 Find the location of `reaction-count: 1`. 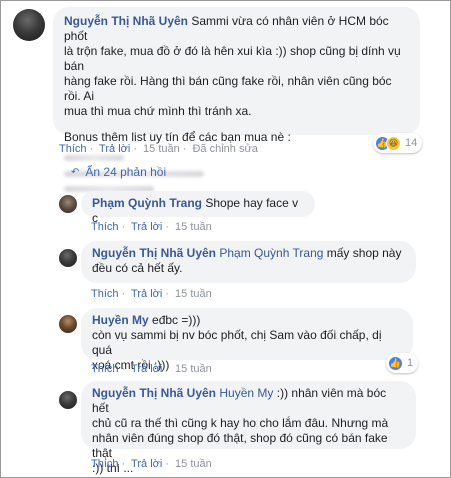

reaction-count: 1 is located at coordinates (410, 363).